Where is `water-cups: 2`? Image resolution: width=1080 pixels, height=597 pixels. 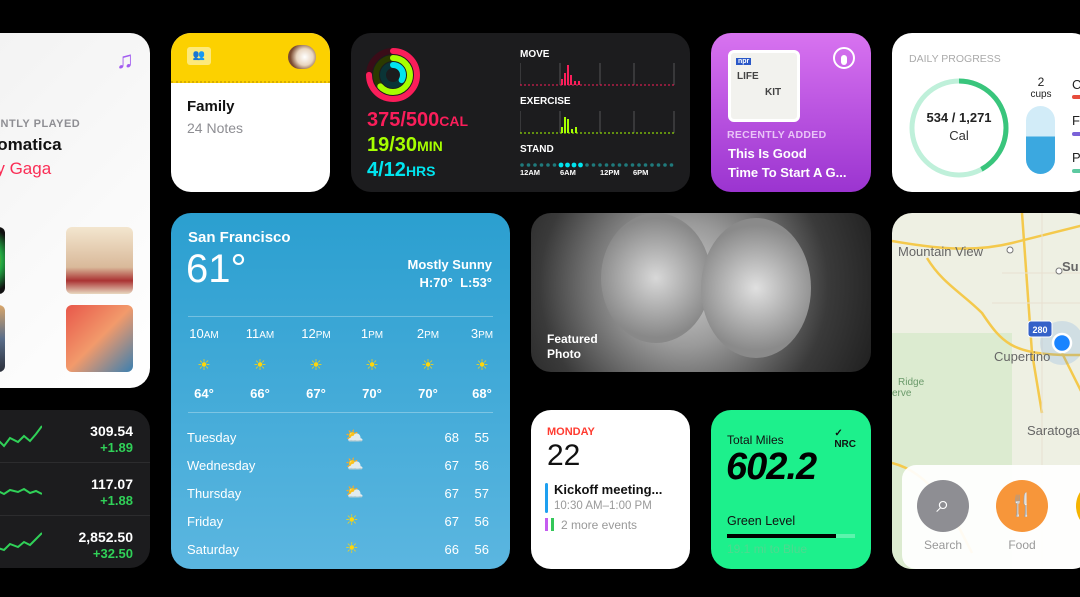
water-cups: 2 is located at coordinates (1041, 82).